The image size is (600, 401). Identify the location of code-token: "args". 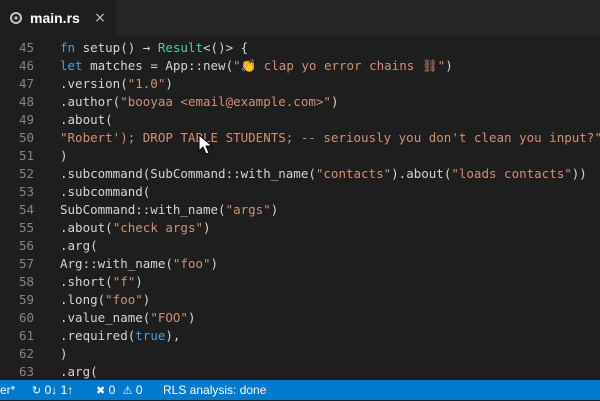
(248, 209).